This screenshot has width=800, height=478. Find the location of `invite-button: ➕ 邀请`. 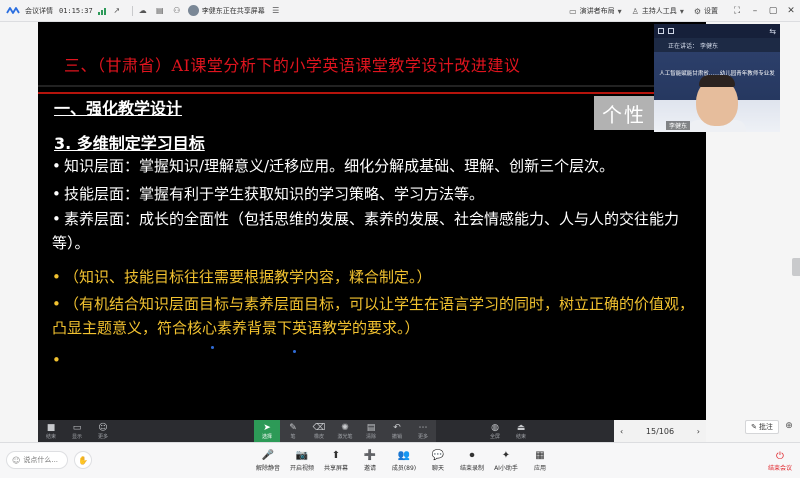

invite-button: ➕ 邀请 is located at coordinates (370, 460).